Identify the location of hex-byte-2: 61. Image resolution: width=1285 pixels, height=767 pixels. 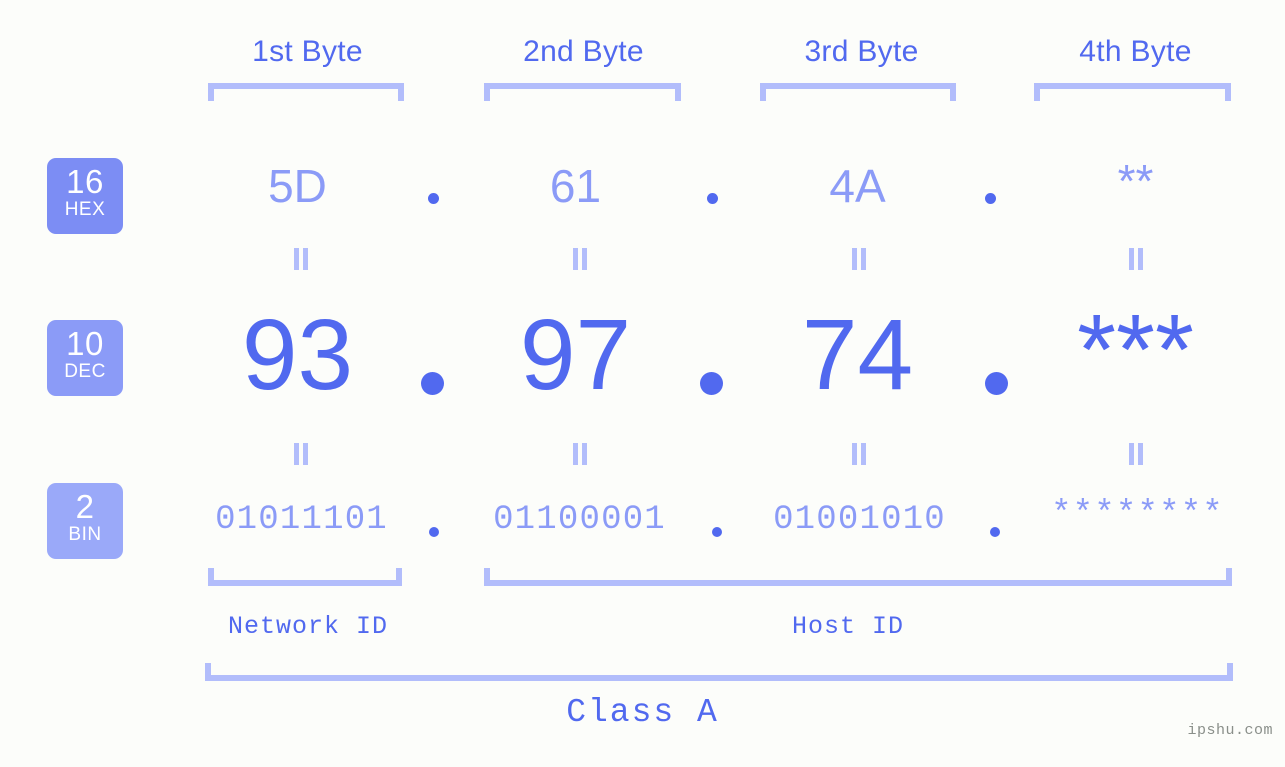
(575, 186).